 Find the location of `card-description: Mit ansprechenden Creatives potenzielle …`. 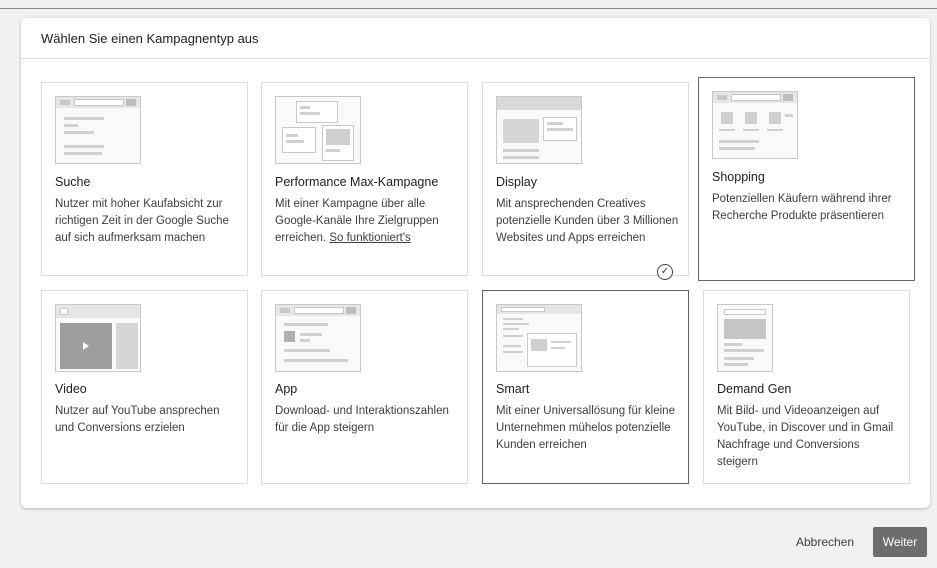

card-description: Mit ansprechenden Creatives potenzielle … is located at coordinates (587, 221).